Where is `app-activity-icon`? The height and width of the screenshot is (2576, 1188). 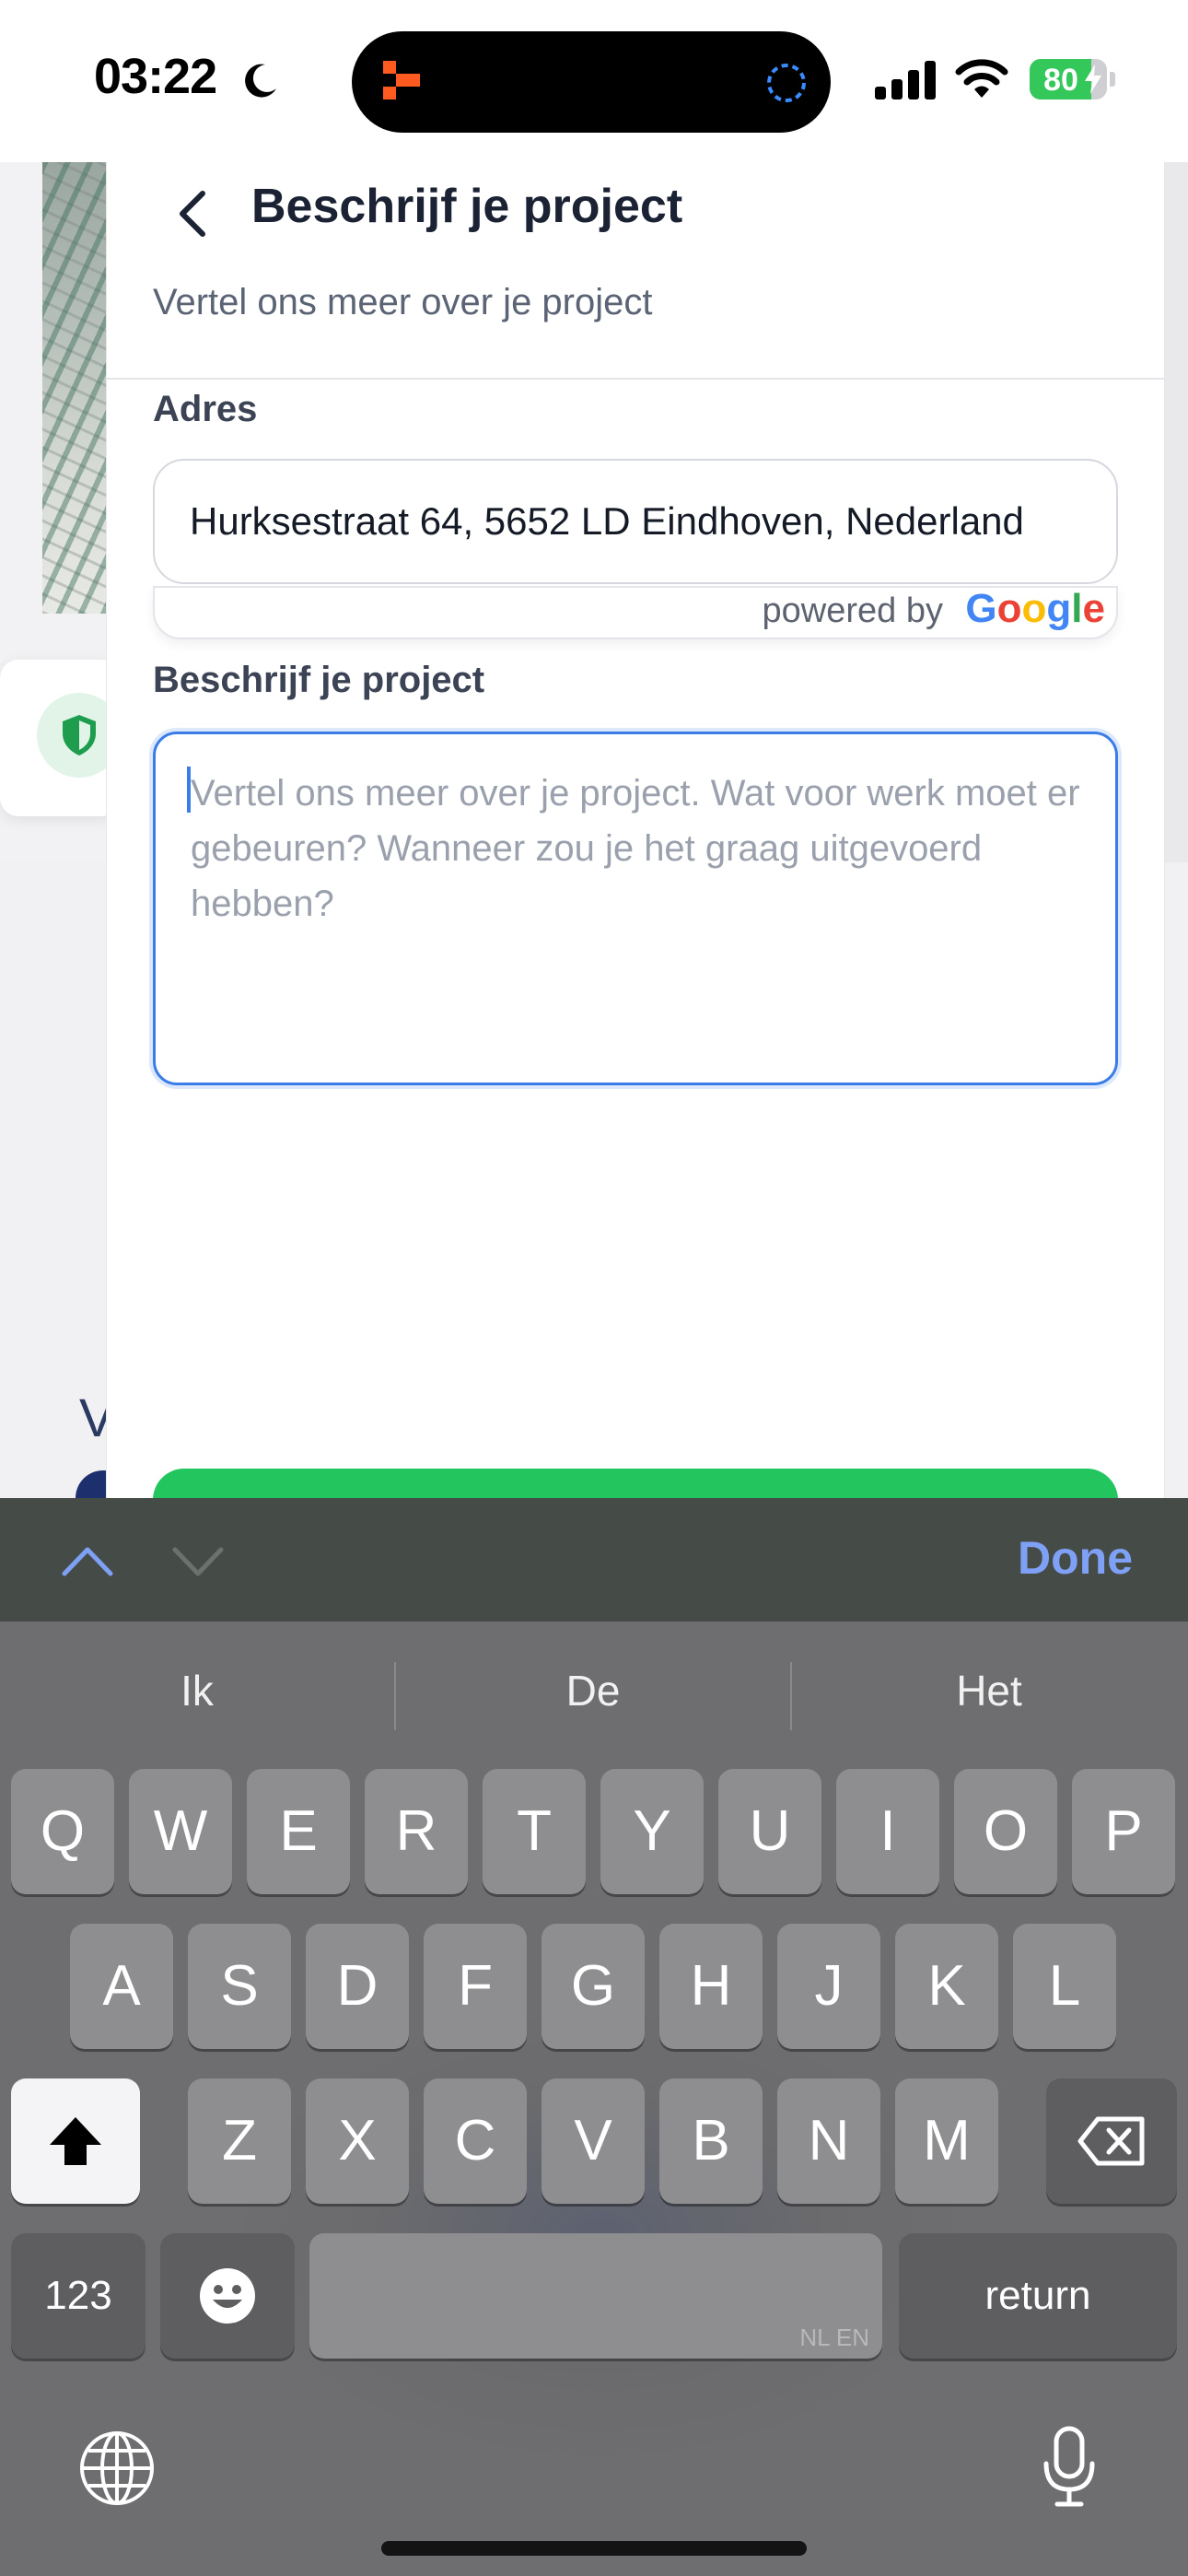
app-activity-icon is located at coordinates (401, 80).